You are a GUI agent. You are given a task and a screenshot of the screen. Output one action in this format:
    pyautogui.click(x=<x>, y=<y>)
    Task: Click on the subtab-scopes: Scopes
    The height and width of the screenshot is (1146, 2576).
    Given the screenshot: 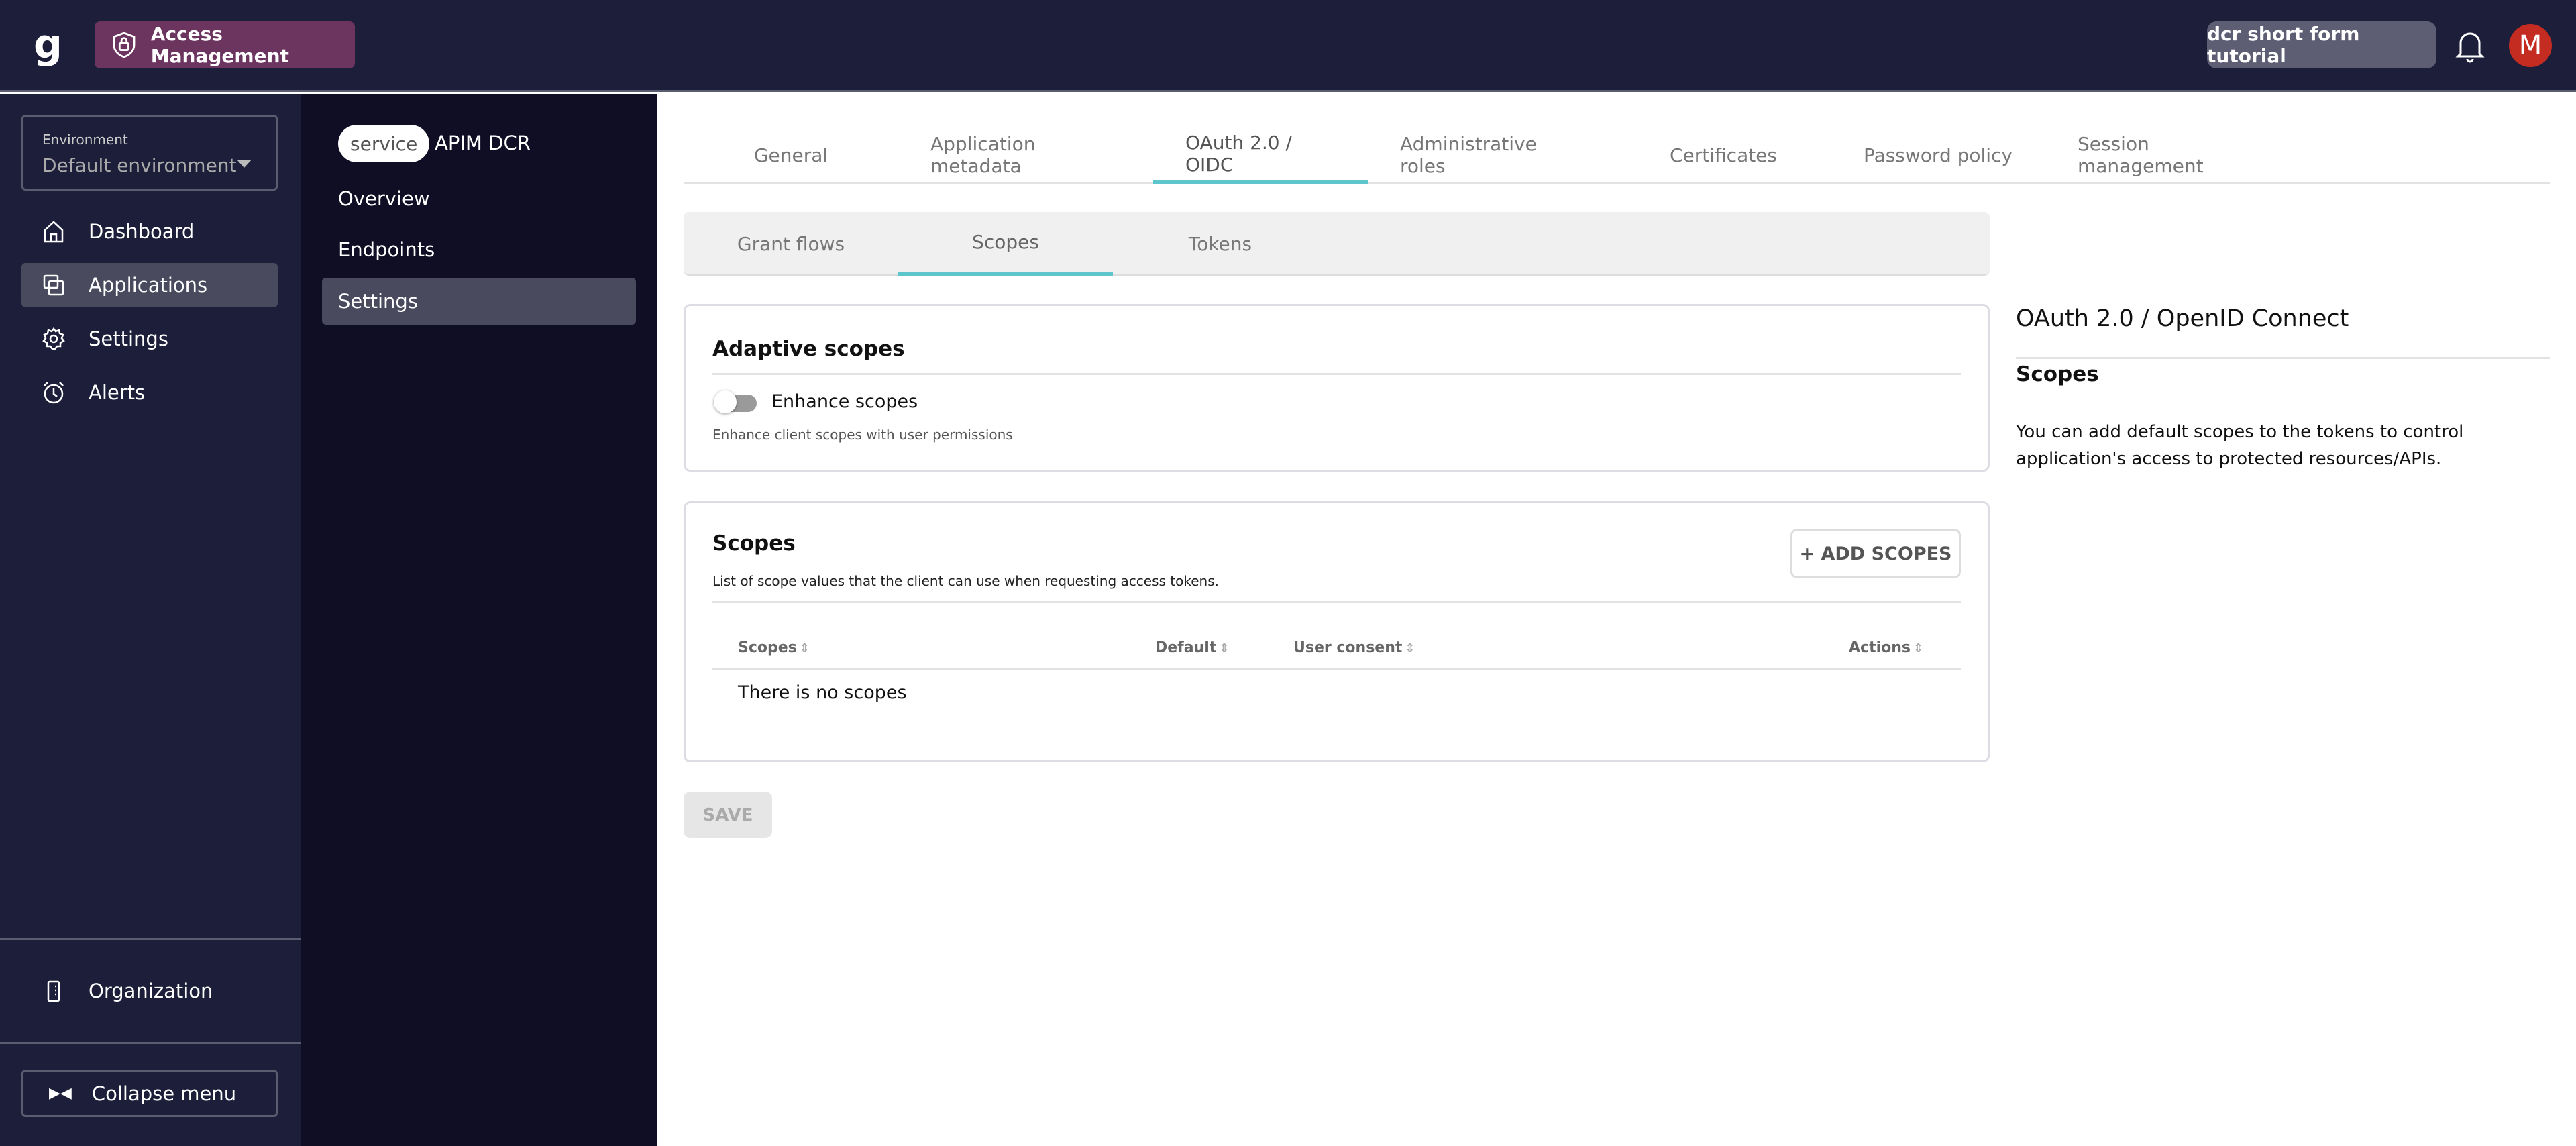 What is the action you would take?
    pyautogui.click(x=1005, y=244)
    